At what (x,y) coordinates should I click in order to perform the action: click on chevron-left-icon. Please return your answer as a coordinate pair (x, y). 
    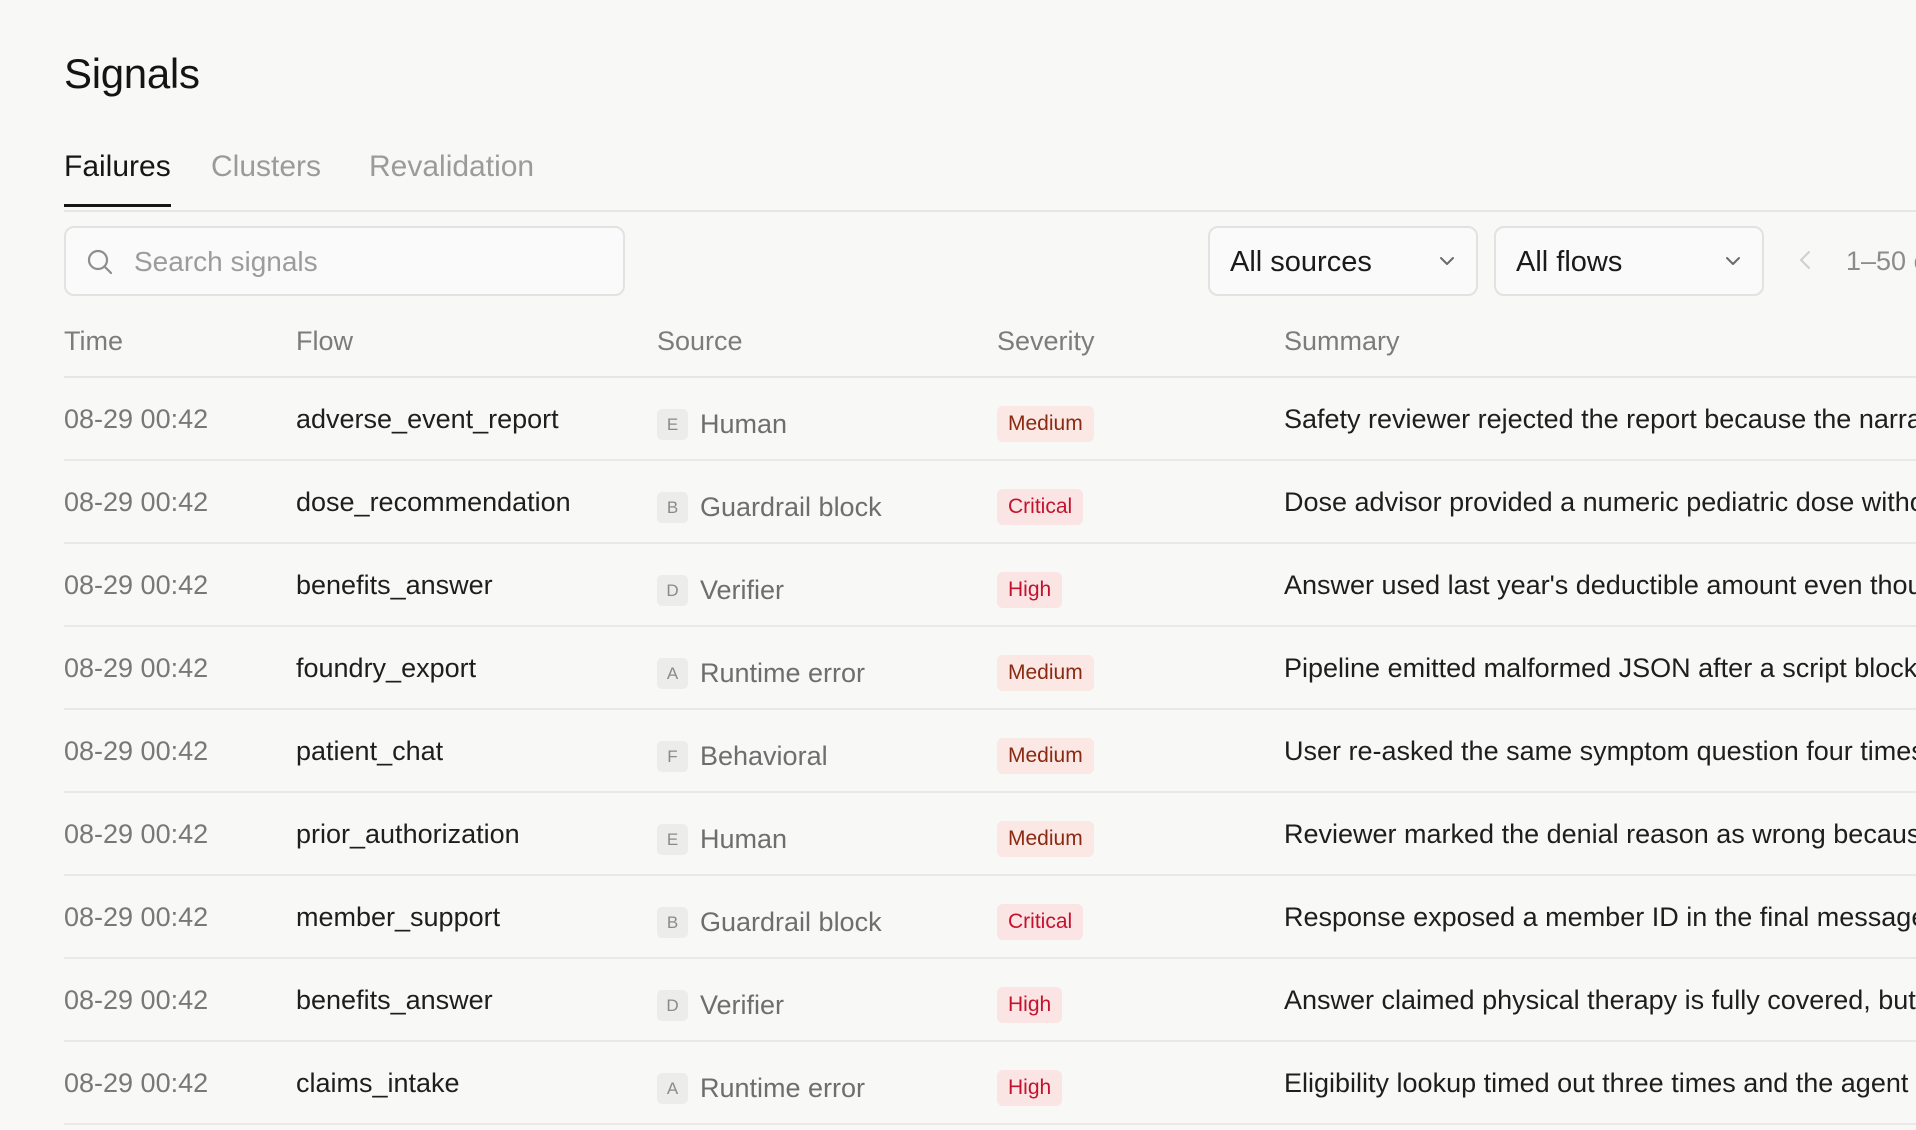
    Looking at the image, I should click on (1805, 260).